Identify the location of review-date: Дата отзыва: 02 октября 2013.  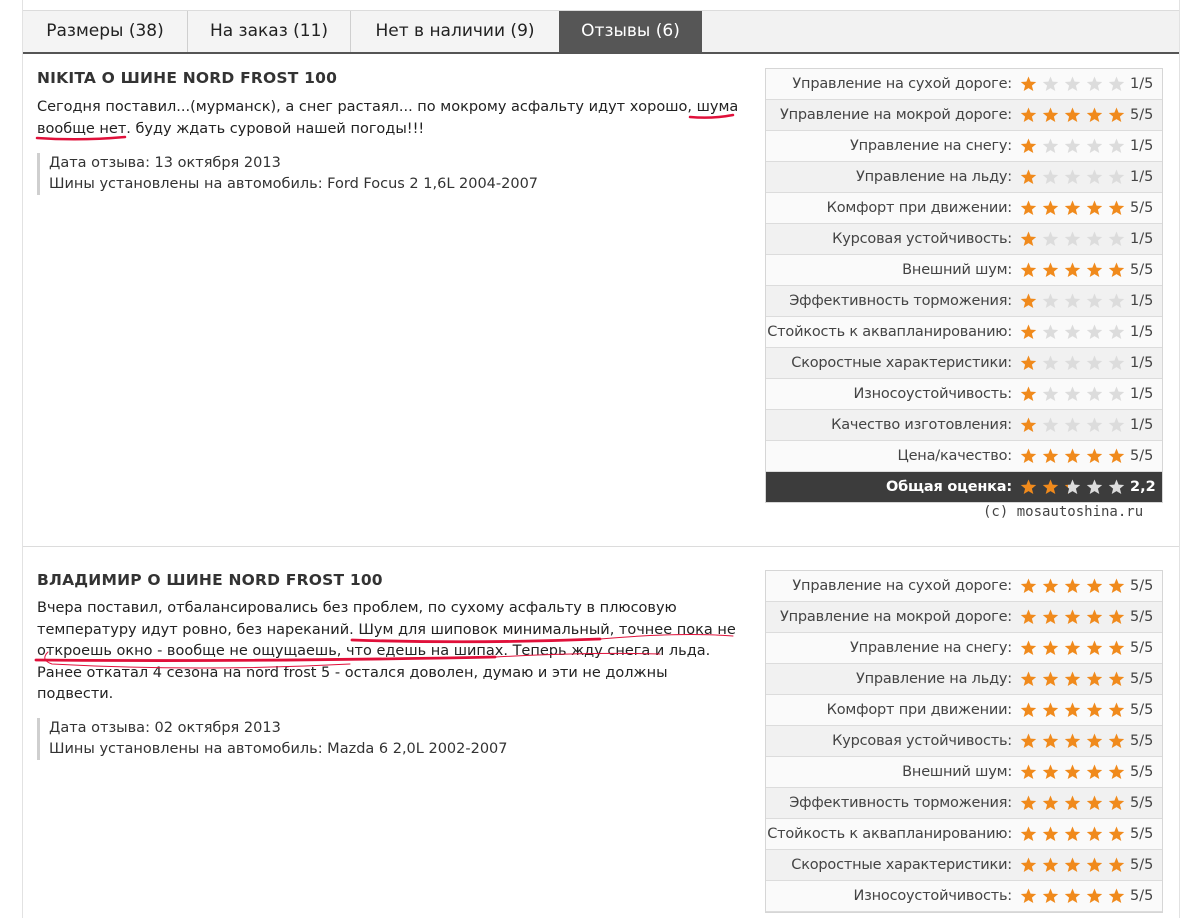
(165, 728).